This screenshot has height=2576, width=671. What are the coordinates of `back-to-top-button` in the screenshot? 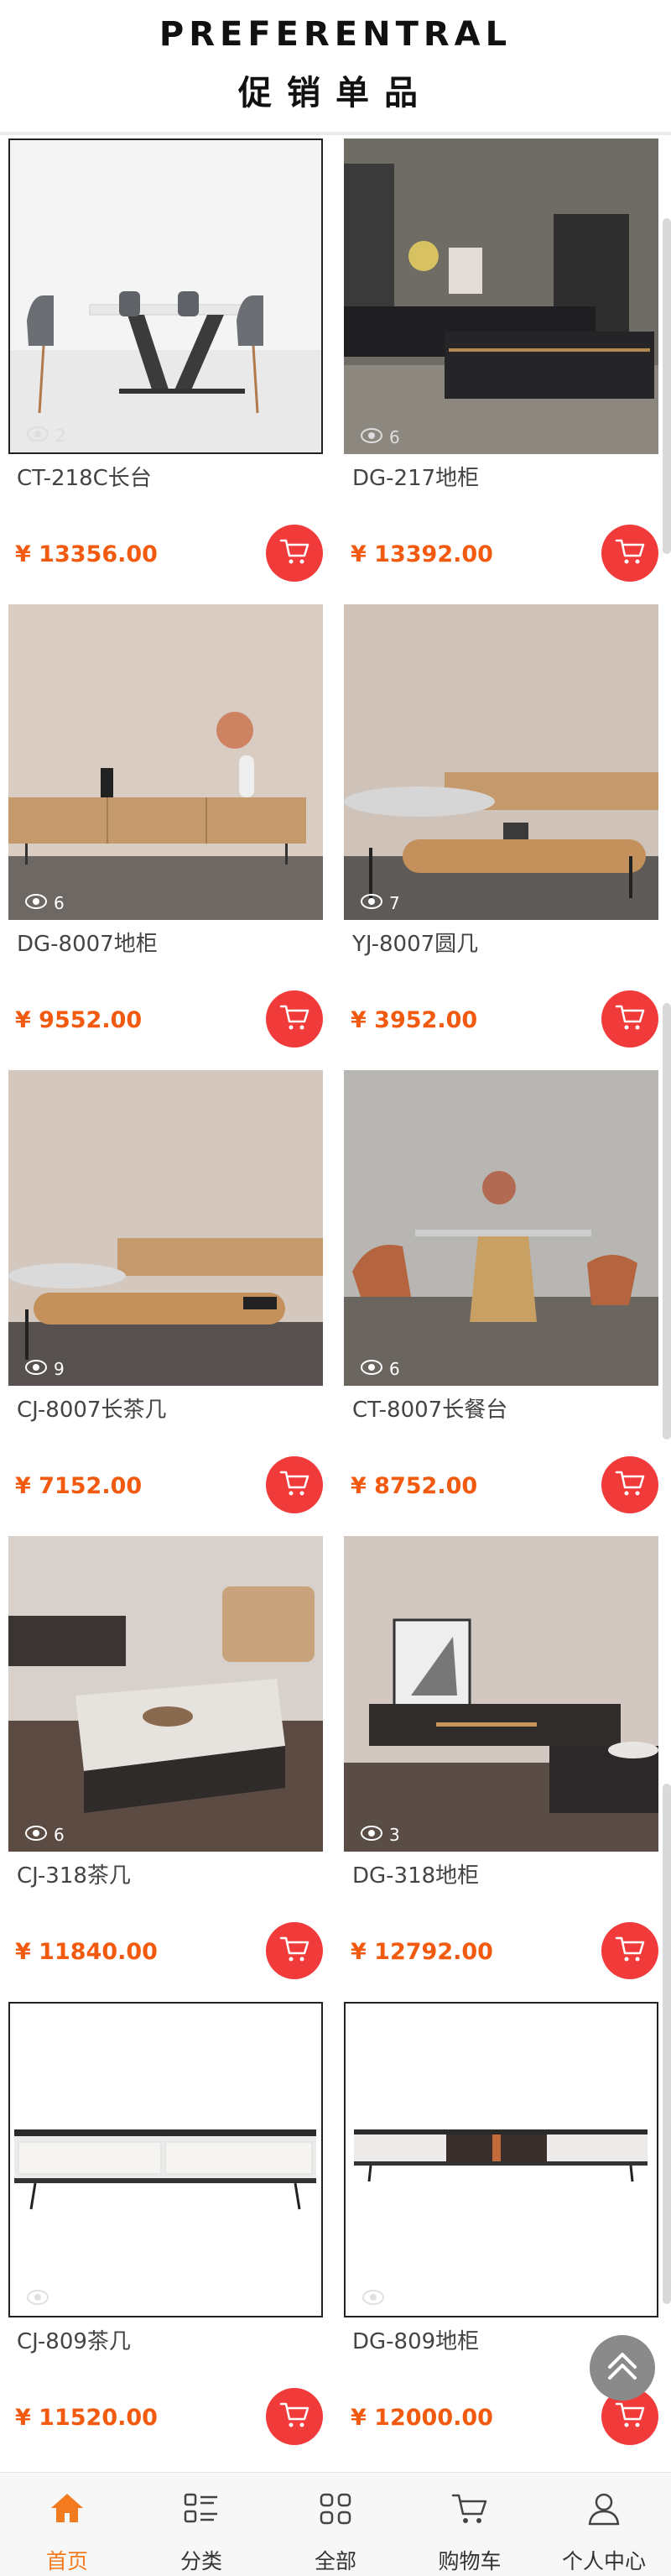 It's located at (622, 2368).